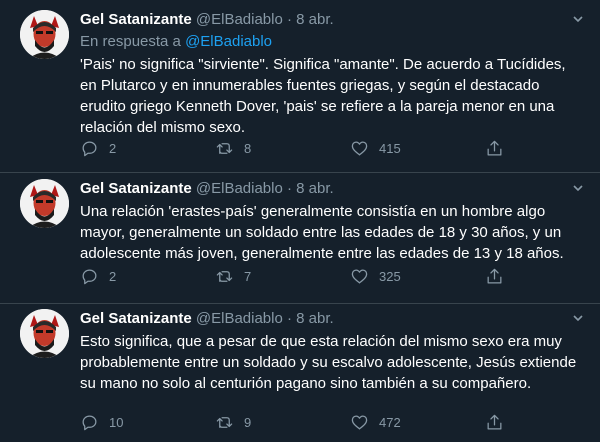  Describe the element at coordinates (133, 41) in the screenshot. I see `reply-prefix: En respuesta a` at that location.